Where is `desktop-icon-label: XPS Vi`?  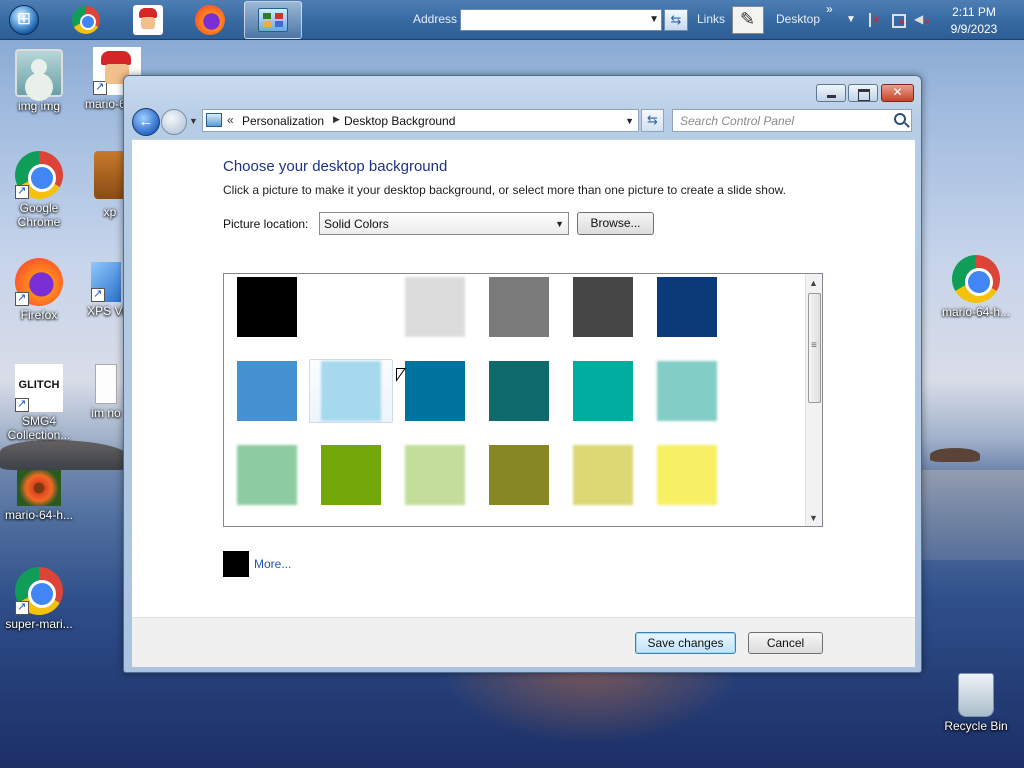
desktop-icon-label: XPS Vi is located at coordinates (106, 311).